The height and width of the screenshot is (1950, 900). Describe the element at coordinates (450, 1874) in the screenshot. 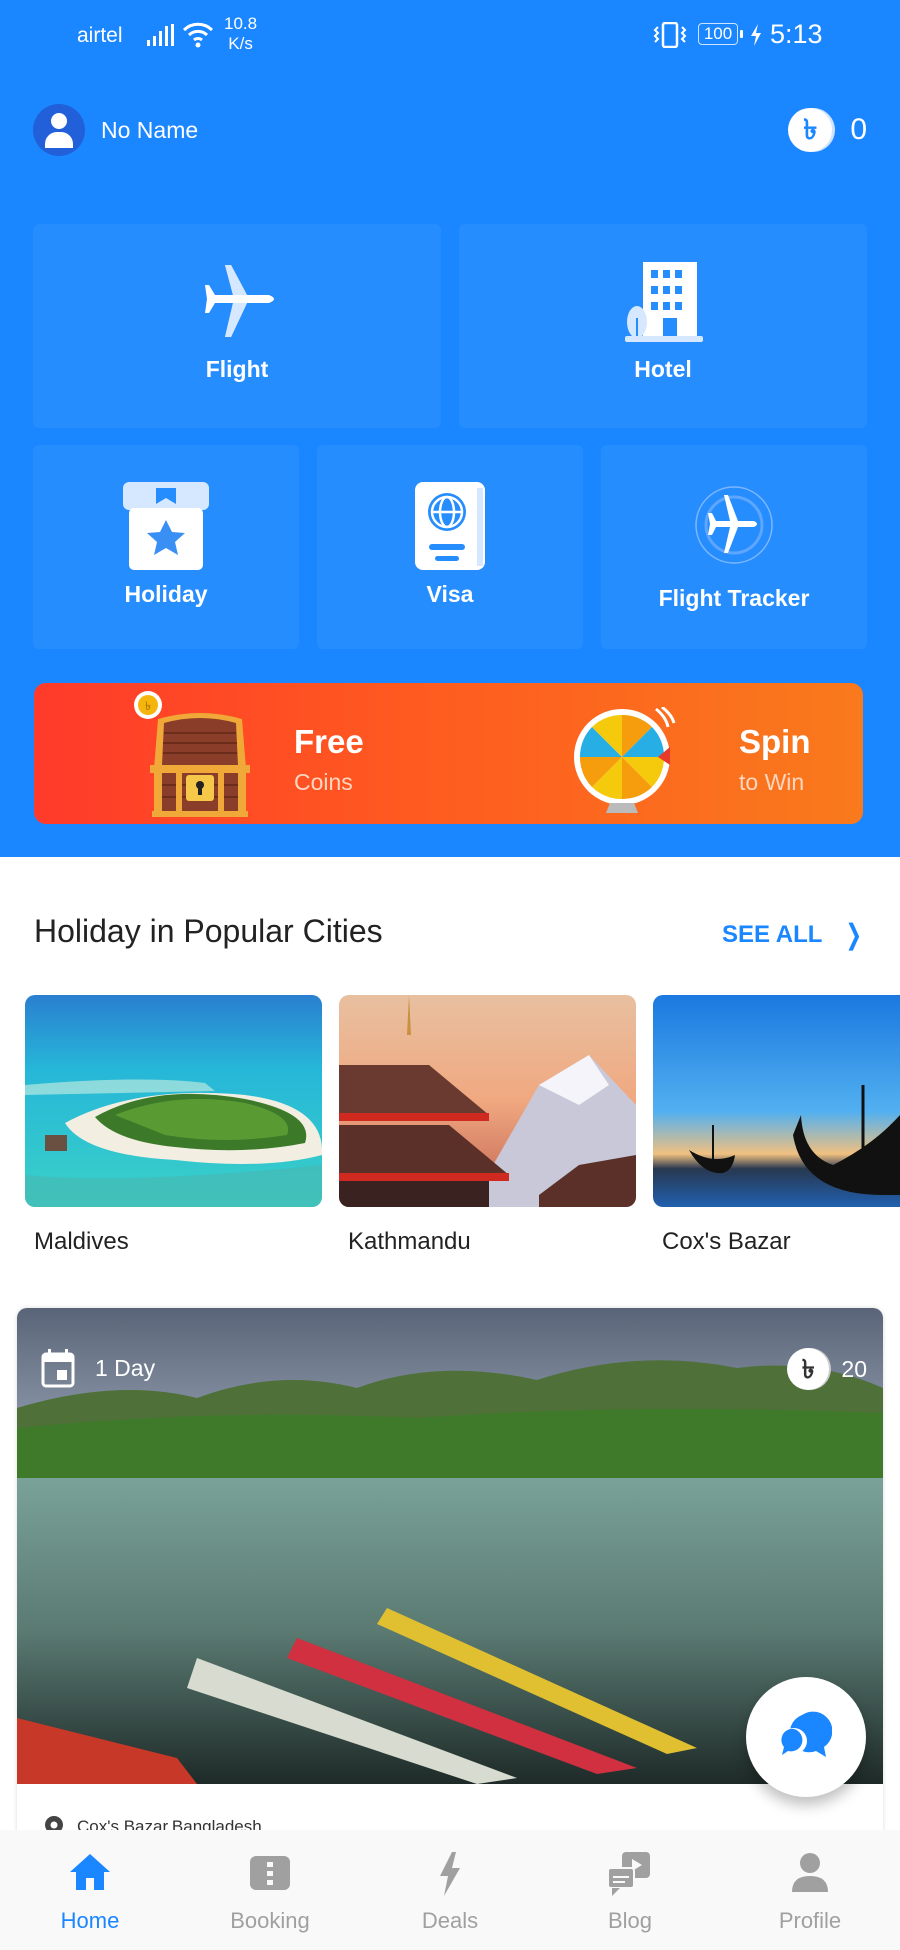

I see `lightning-icon` at that location.